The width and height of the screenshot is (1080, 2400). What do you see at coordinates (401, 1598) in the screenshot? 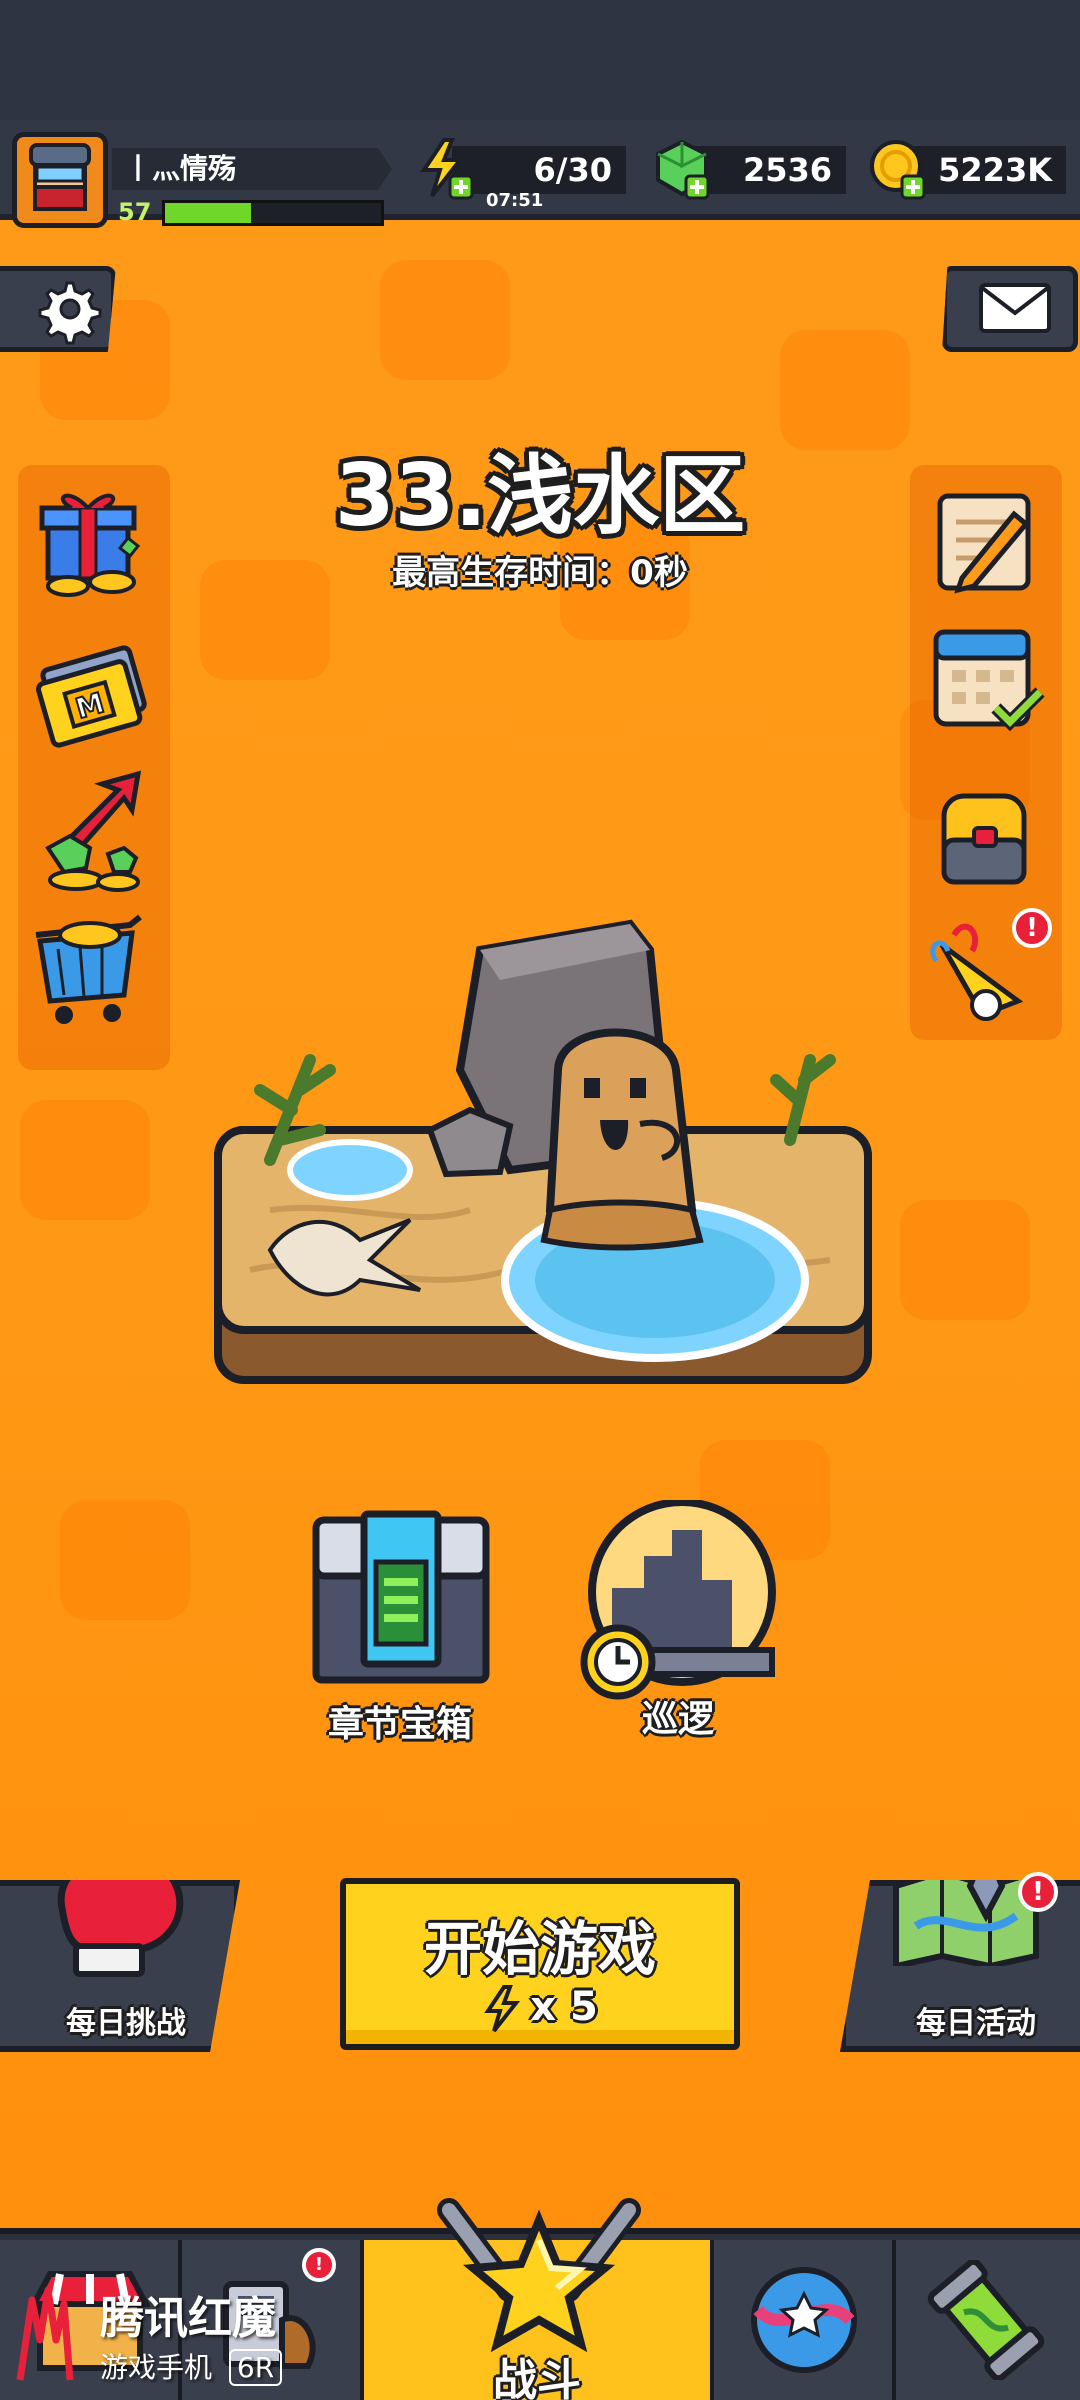
I see `chapter-chest-icon` at bounding box center [401, 1598].